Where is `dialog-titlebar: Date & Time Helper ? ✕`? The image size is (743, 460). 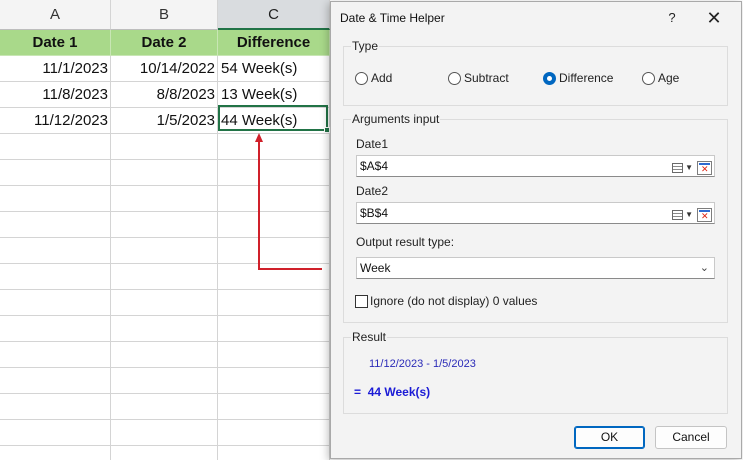
dialog-titlebar: Date & Time Helper ? ✕ is located at coordinates (536, 18).